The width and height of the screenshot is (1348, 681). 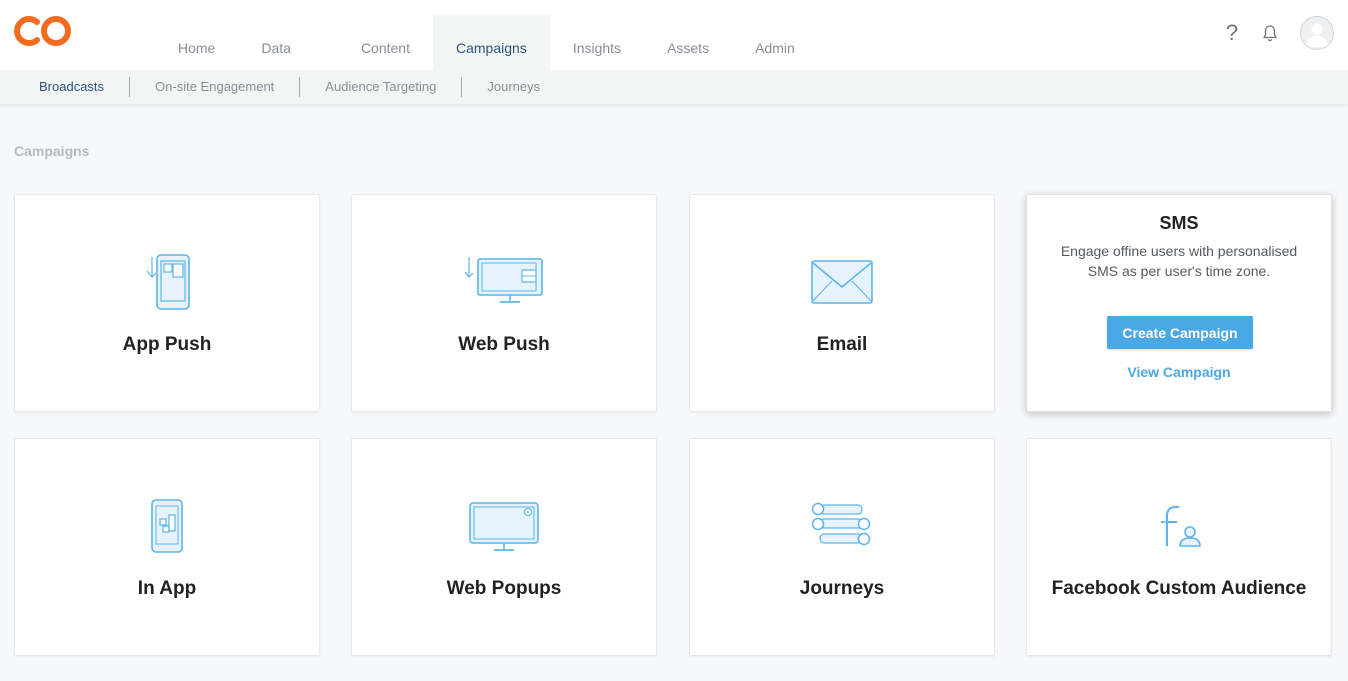 I want to click on nav-admin: Admin, so click(x=775, y=42).